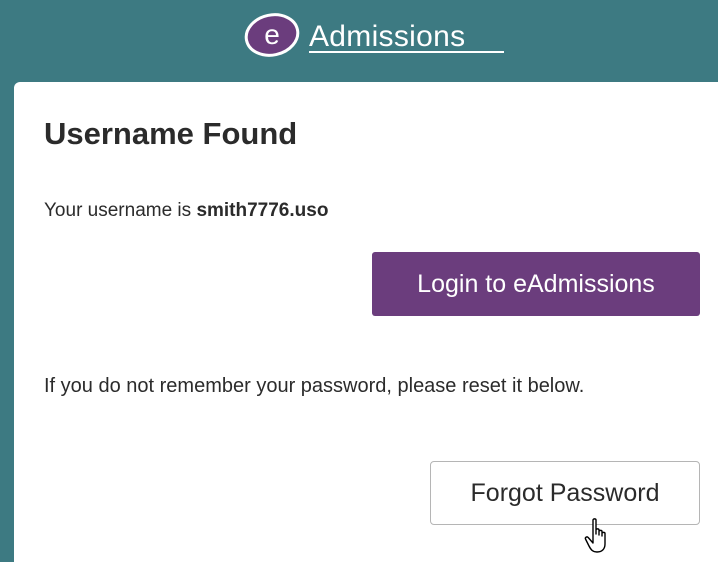 This screenshot has height=562, width=718. I want to click on logo-e-icon: e, so click(272, 35).